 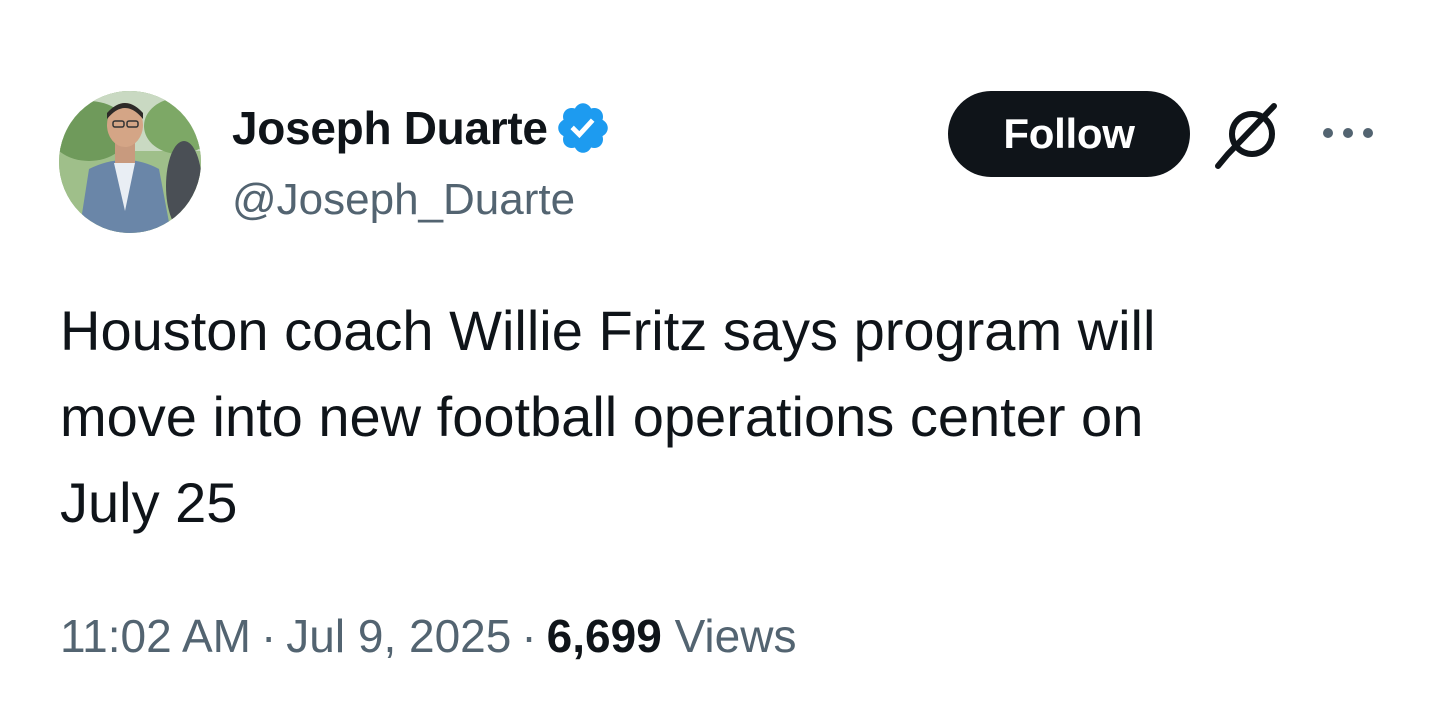 I want to click on avatar-photo, so click(x=130, y=162).